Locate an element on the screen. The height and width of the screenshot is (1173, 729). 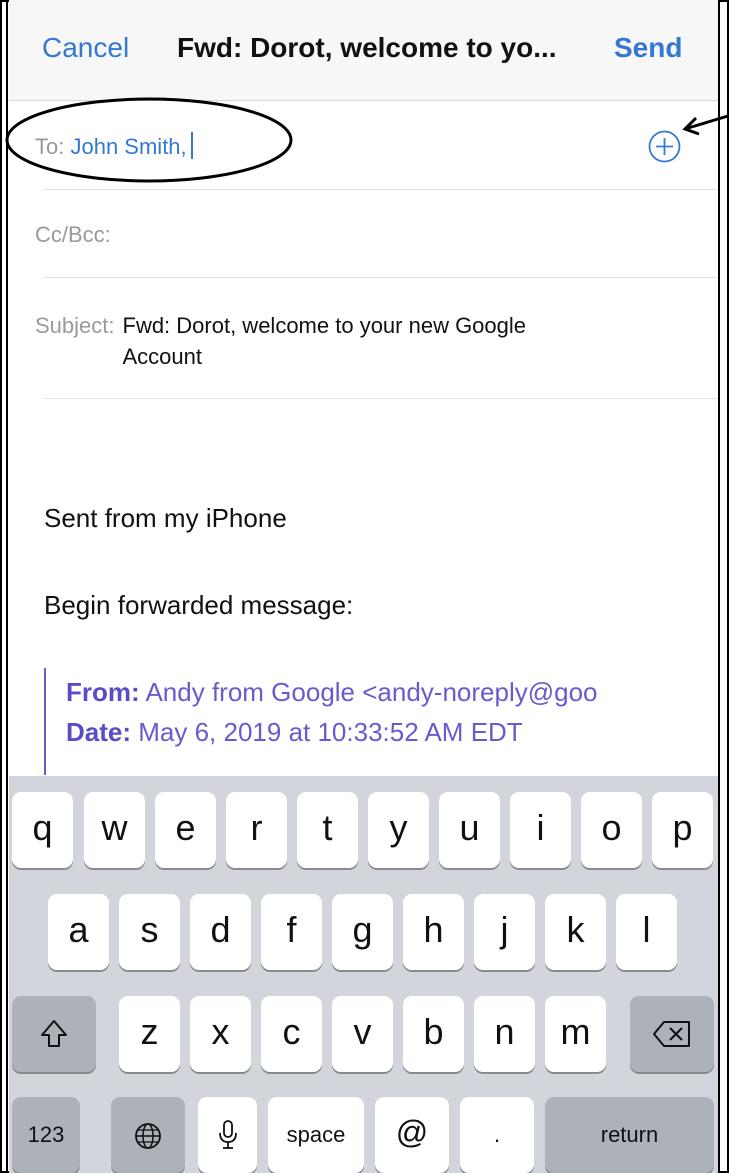
key-n: n is located at coordinates (504, 1034).